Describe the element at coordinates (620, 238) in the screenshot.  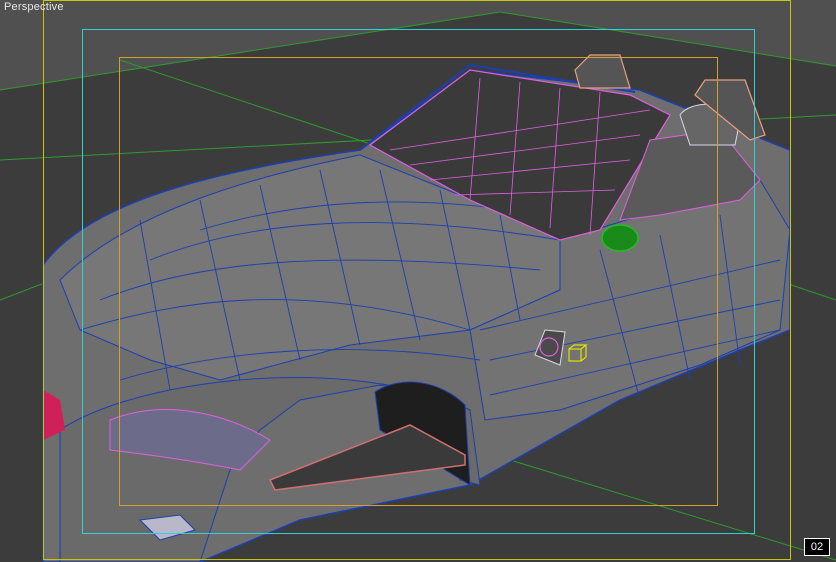
I see `side-mirror-mesh` at that location.